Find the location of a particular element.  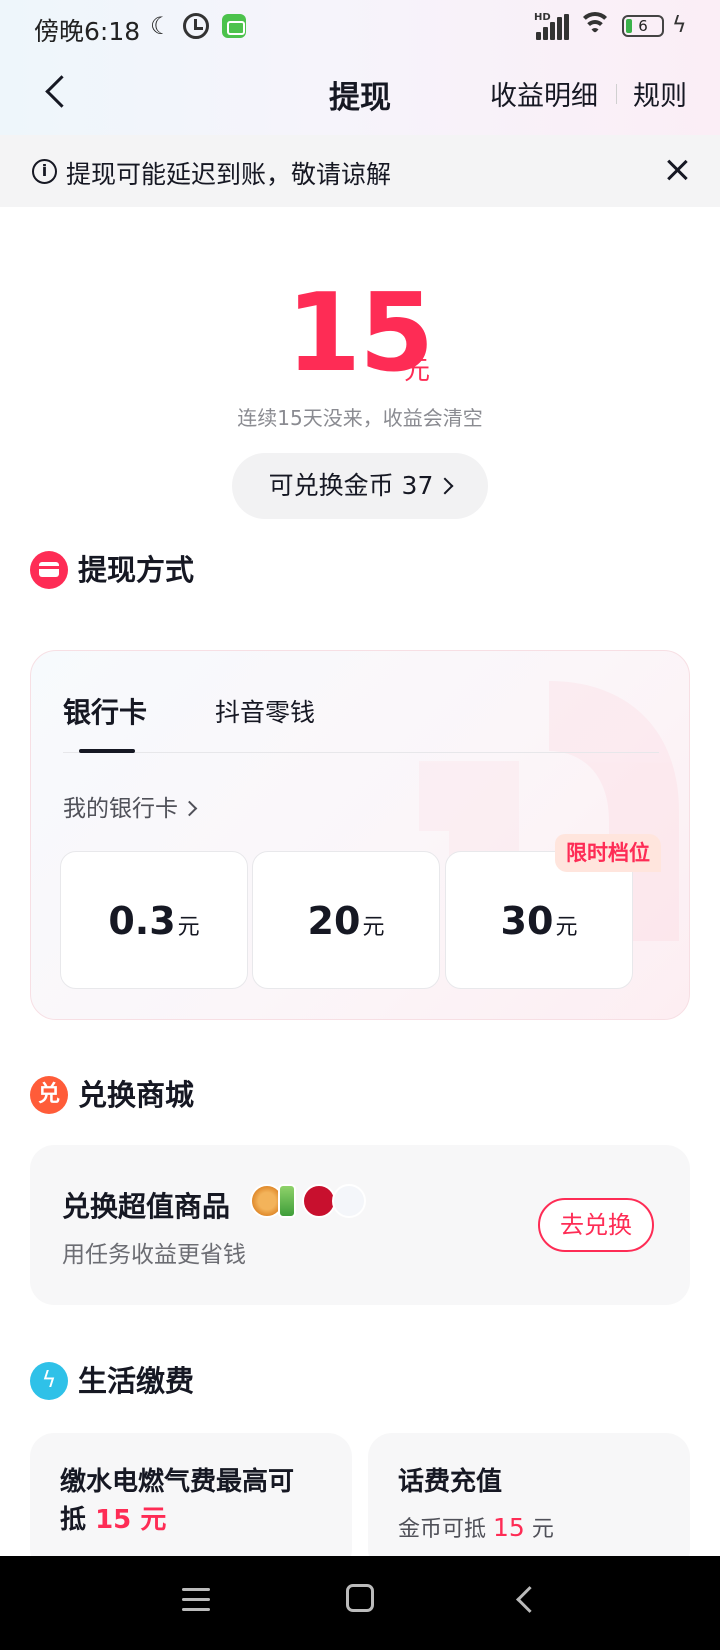

tab-douyin-wallet: 抖音零钱 is located at coordinates (265, 711).